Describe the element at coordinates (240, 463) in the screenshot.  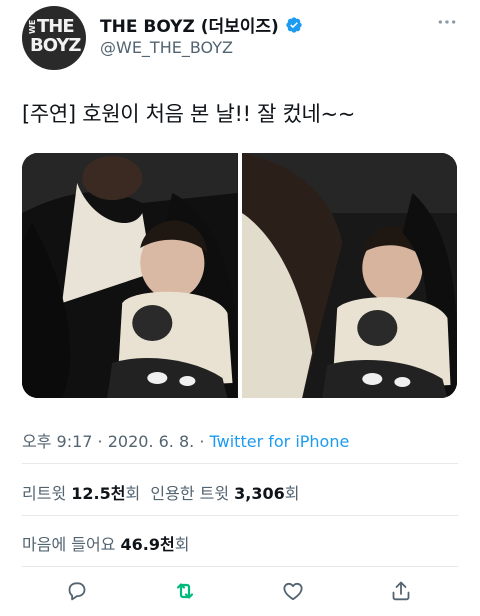
I see `divider-top` at that location.